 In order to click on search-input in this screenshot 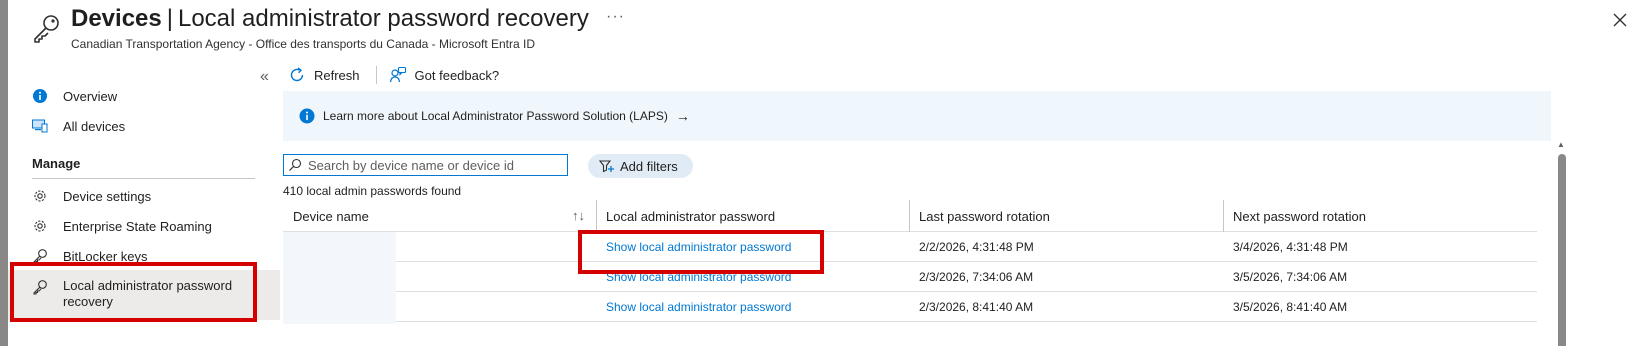, I will do `click(433, 165)`.